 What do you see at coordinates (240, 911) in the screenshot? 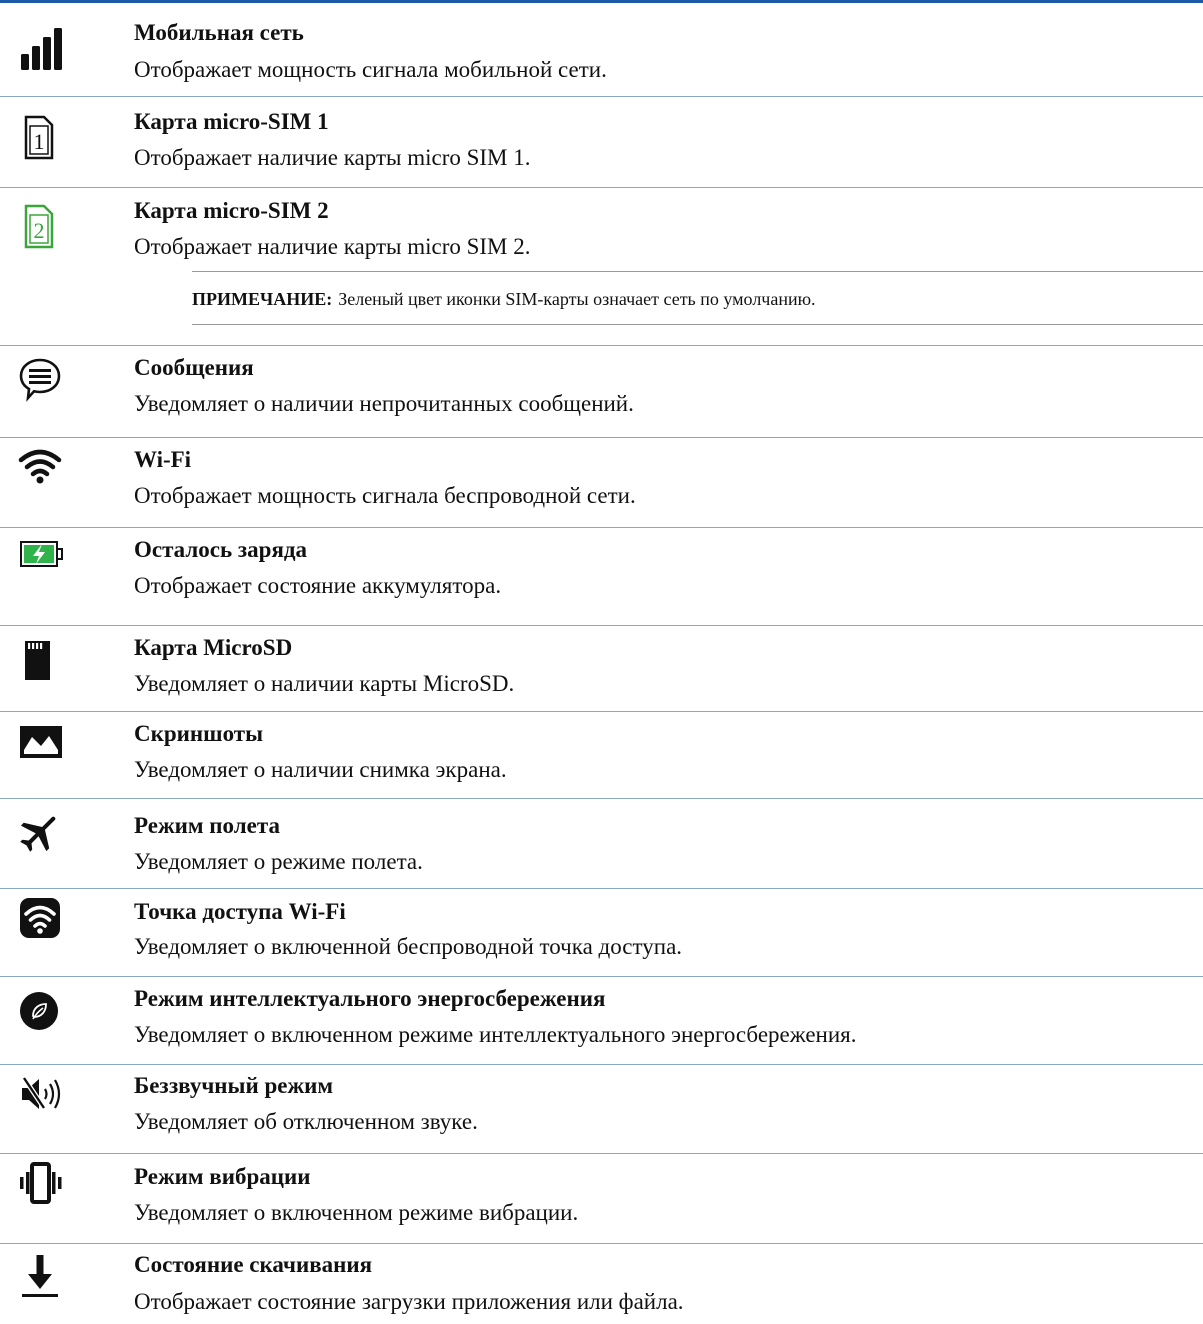
I see `item-title: Точка доступа Wi-Fi` at bounding box center [240, 911].